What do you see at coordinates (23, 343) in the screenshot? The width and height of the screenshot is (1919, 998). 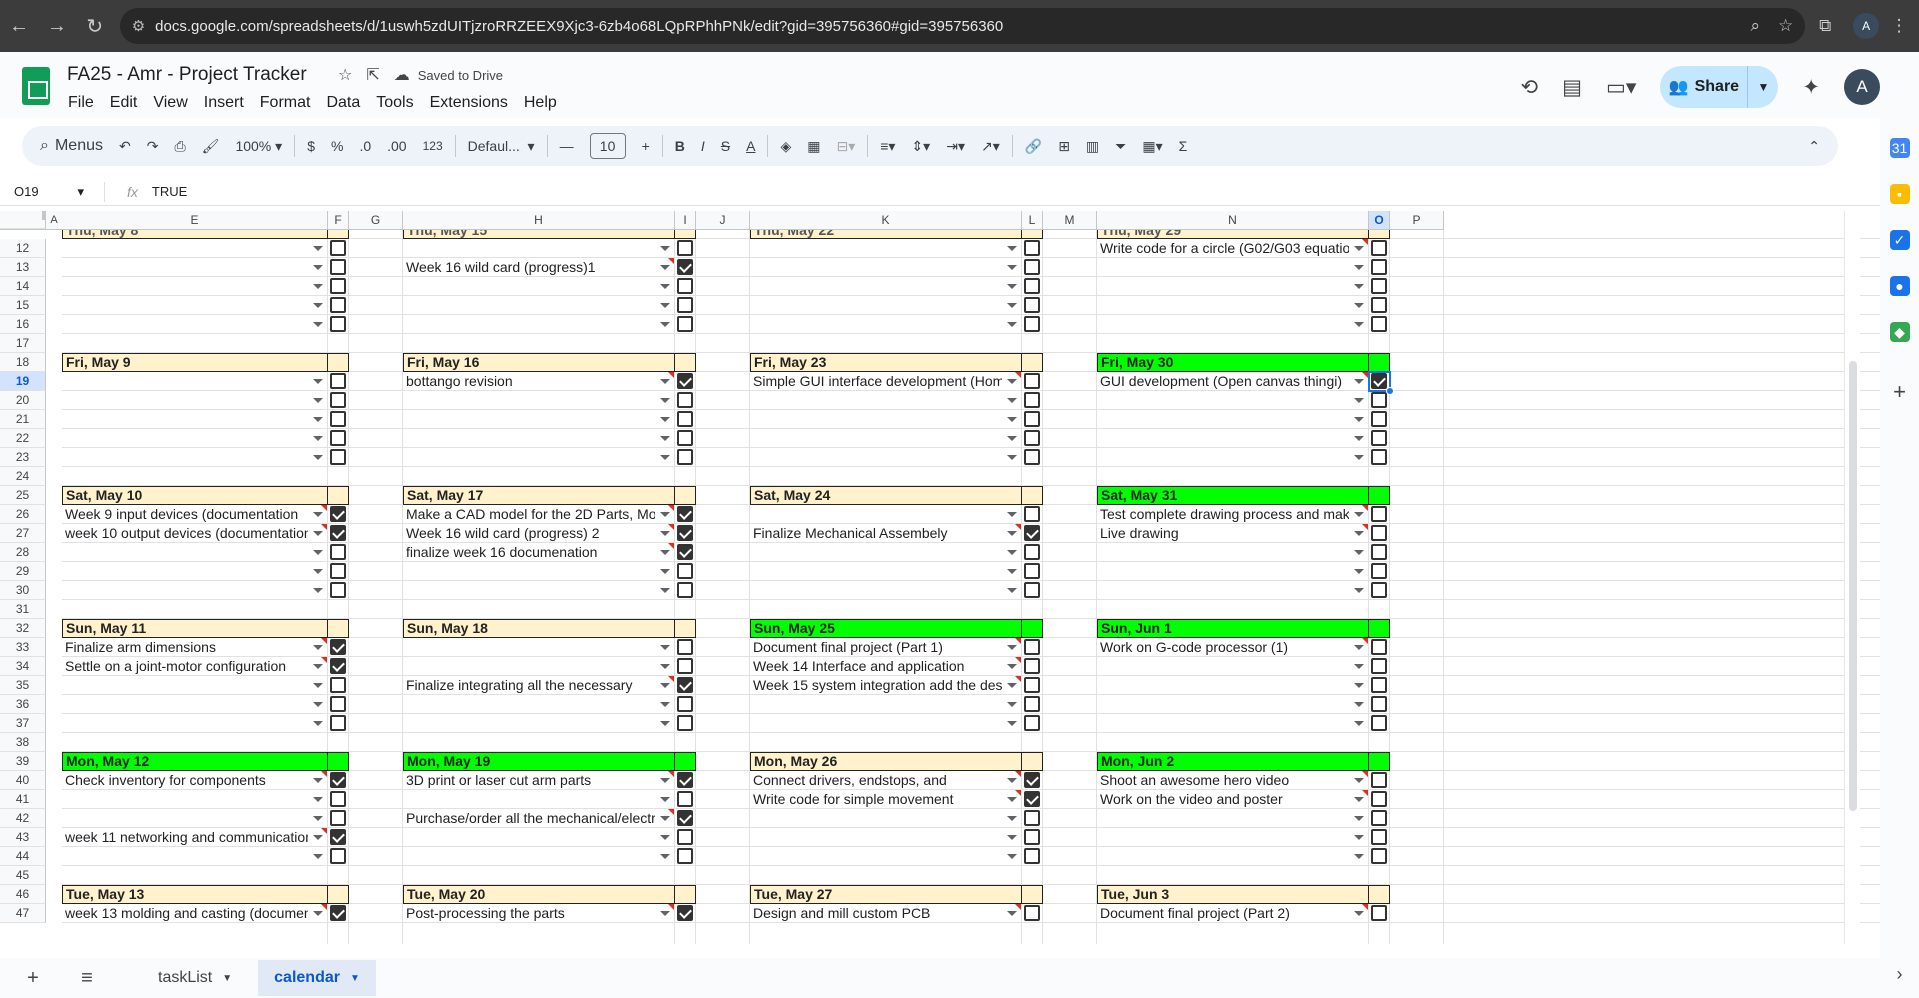 I see `row-header: 17` at bounding box center [23, 343].